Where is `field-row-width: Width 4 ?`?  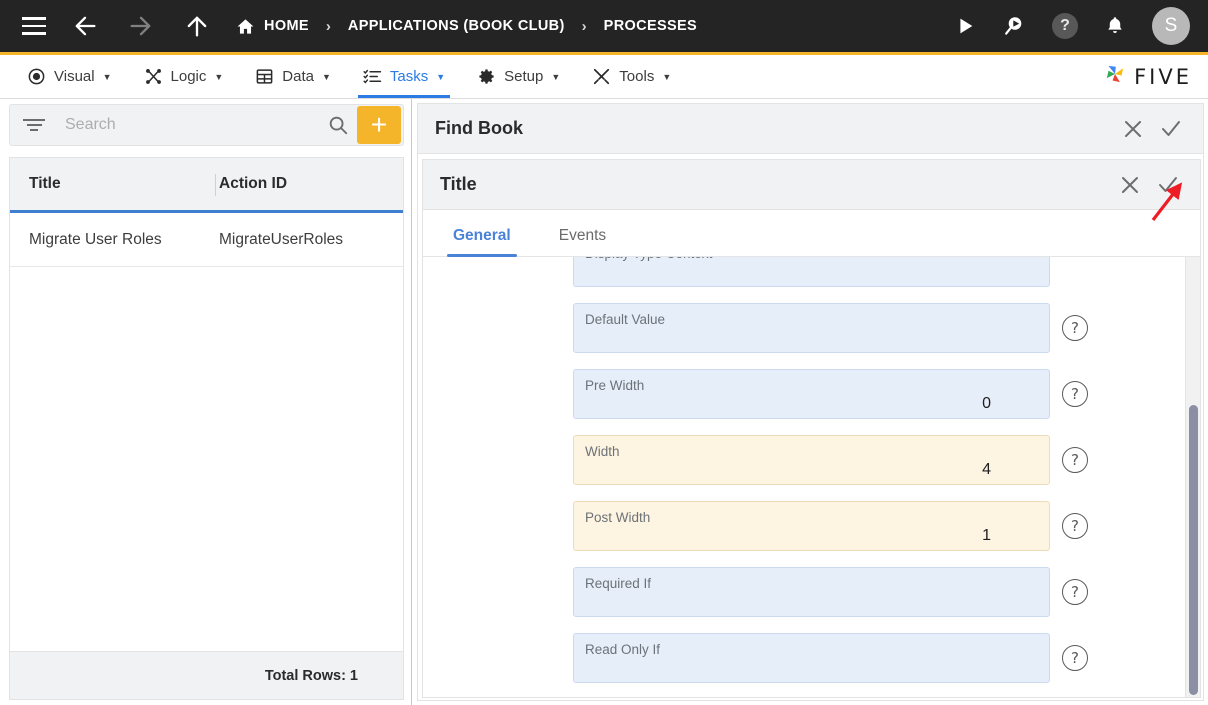 field-row-width: Width 4 ? is located at coordinates (811, 460).